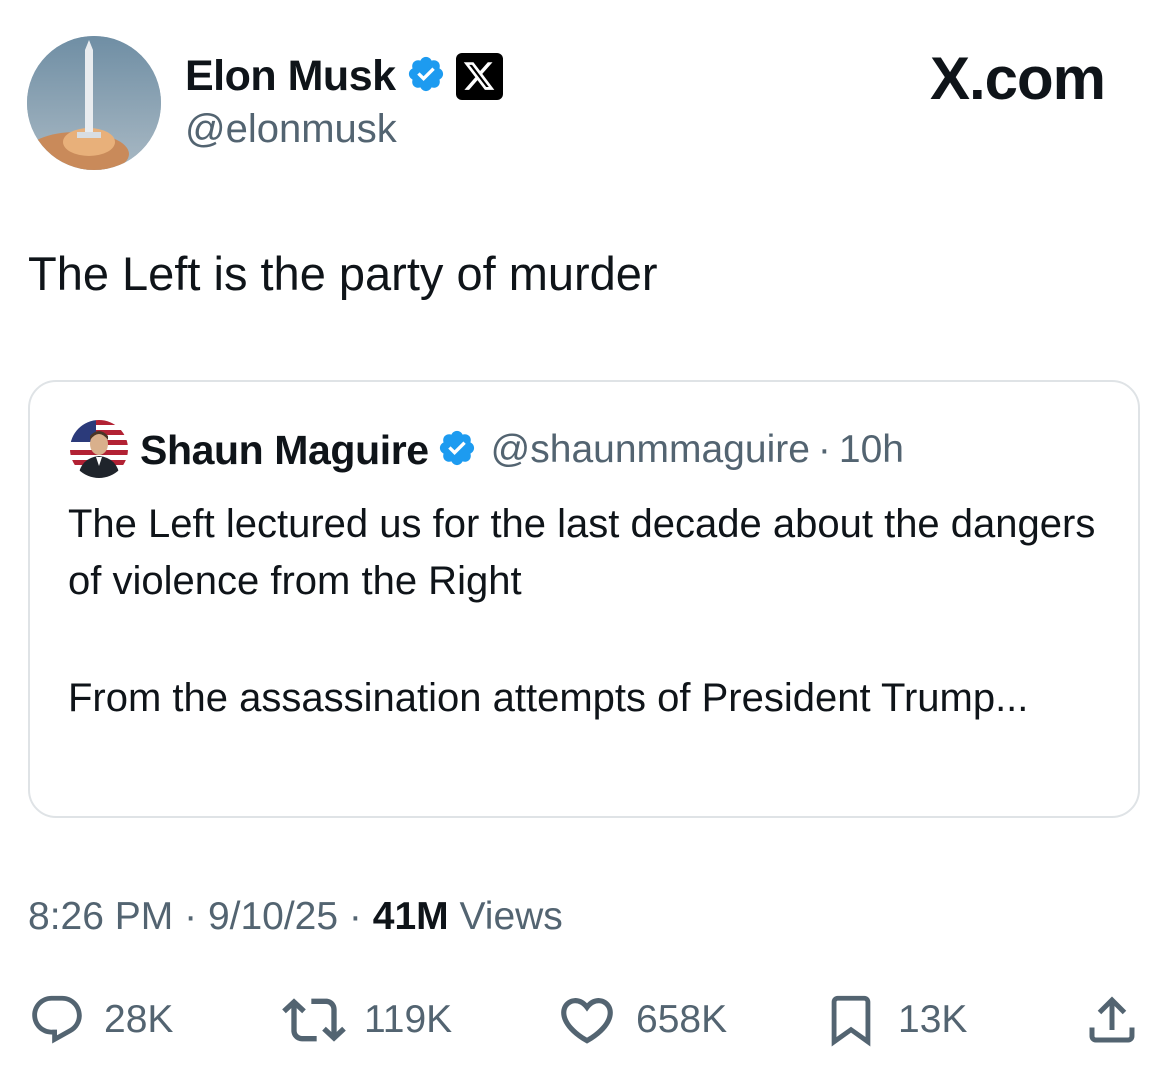 The image size is (1170, 1072). I want to click on quoted-handle: @shaunmmaguire, so click(650, 450).